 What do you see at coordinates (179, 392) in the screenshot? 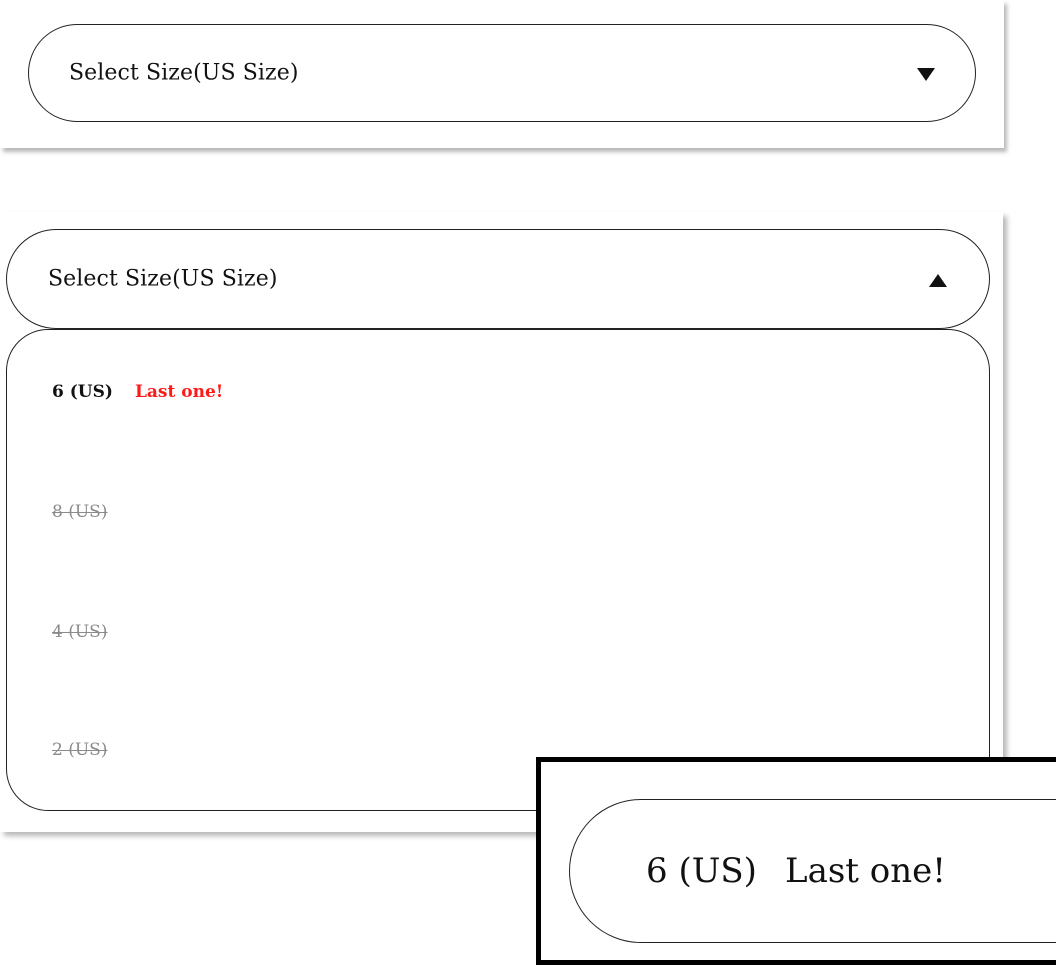
I see `stock-note-badge: Last one!` at bounding box center [179, 392].